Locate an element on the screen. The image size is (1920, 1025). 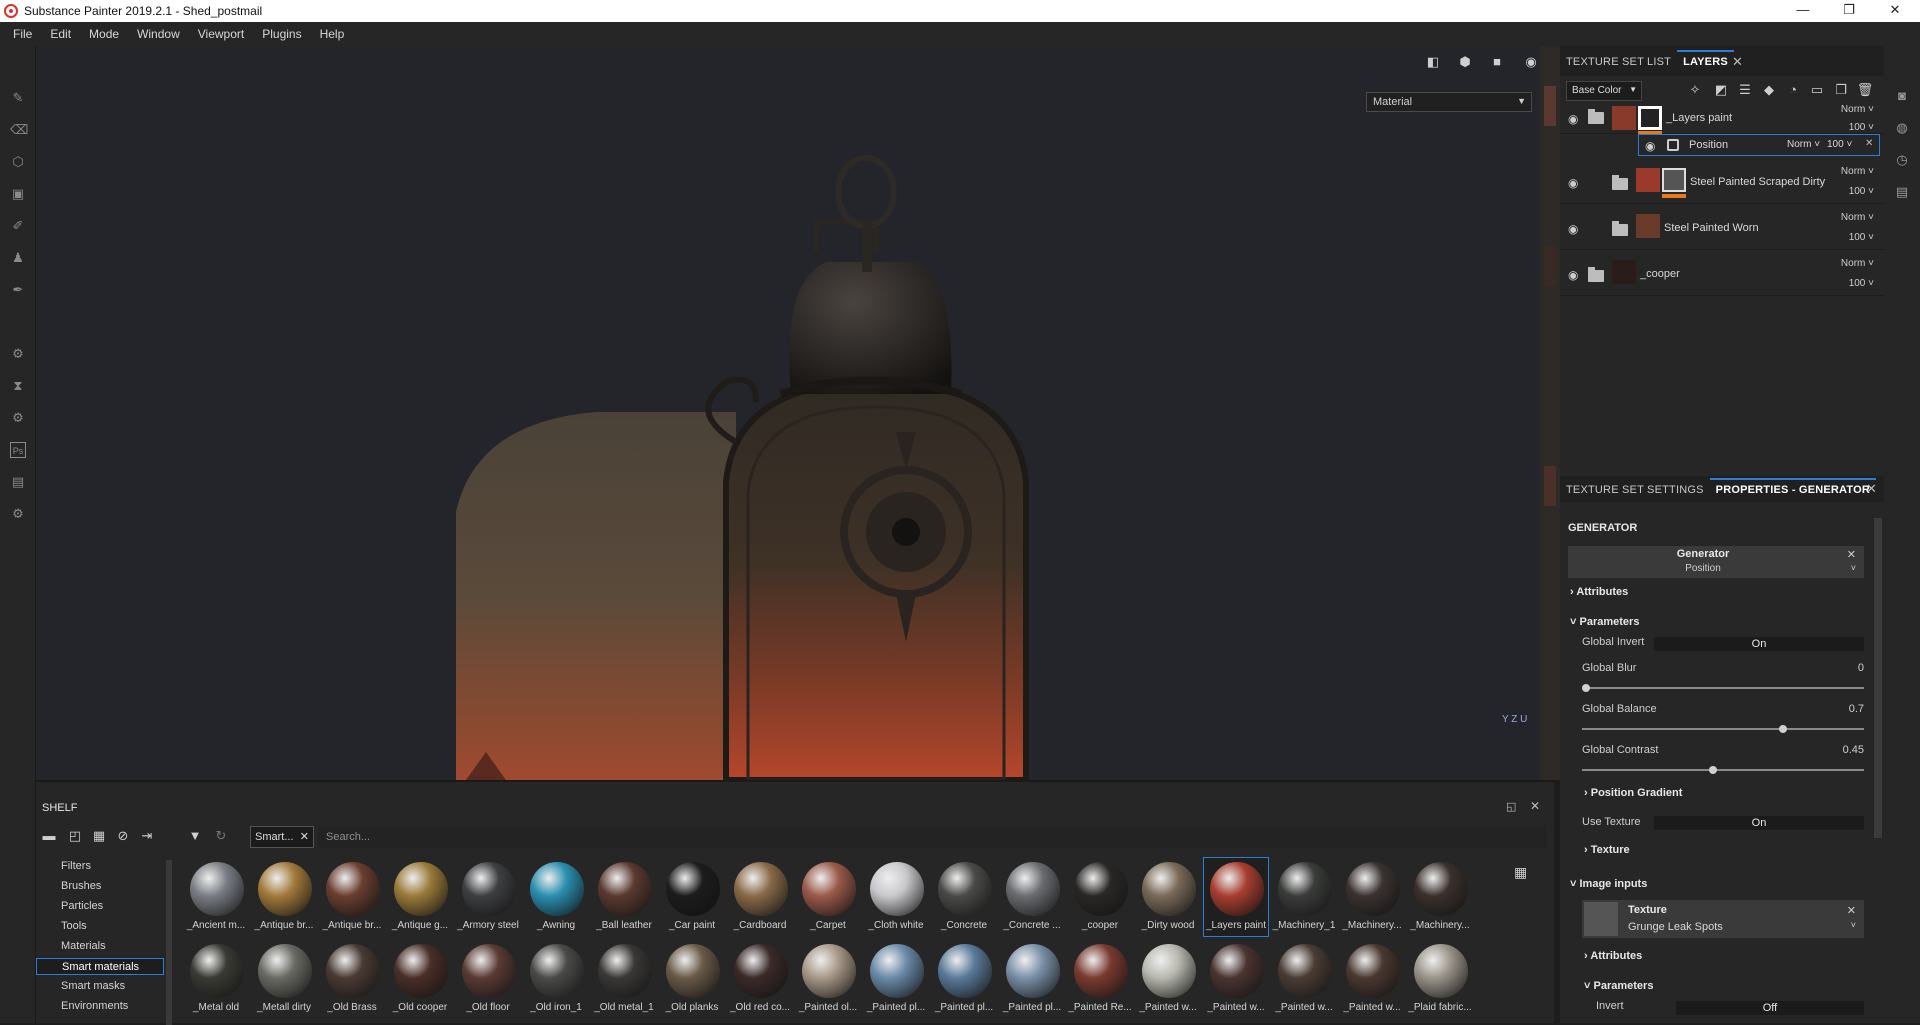
export-icon: ▤ is located at coordinates (18, 482).